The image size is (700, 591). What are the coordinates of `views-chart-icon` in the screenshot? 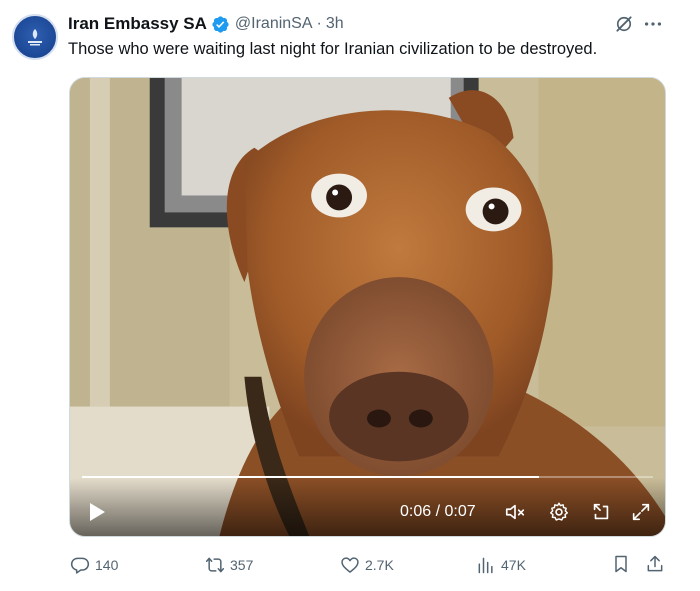 It's located at (485, 565).